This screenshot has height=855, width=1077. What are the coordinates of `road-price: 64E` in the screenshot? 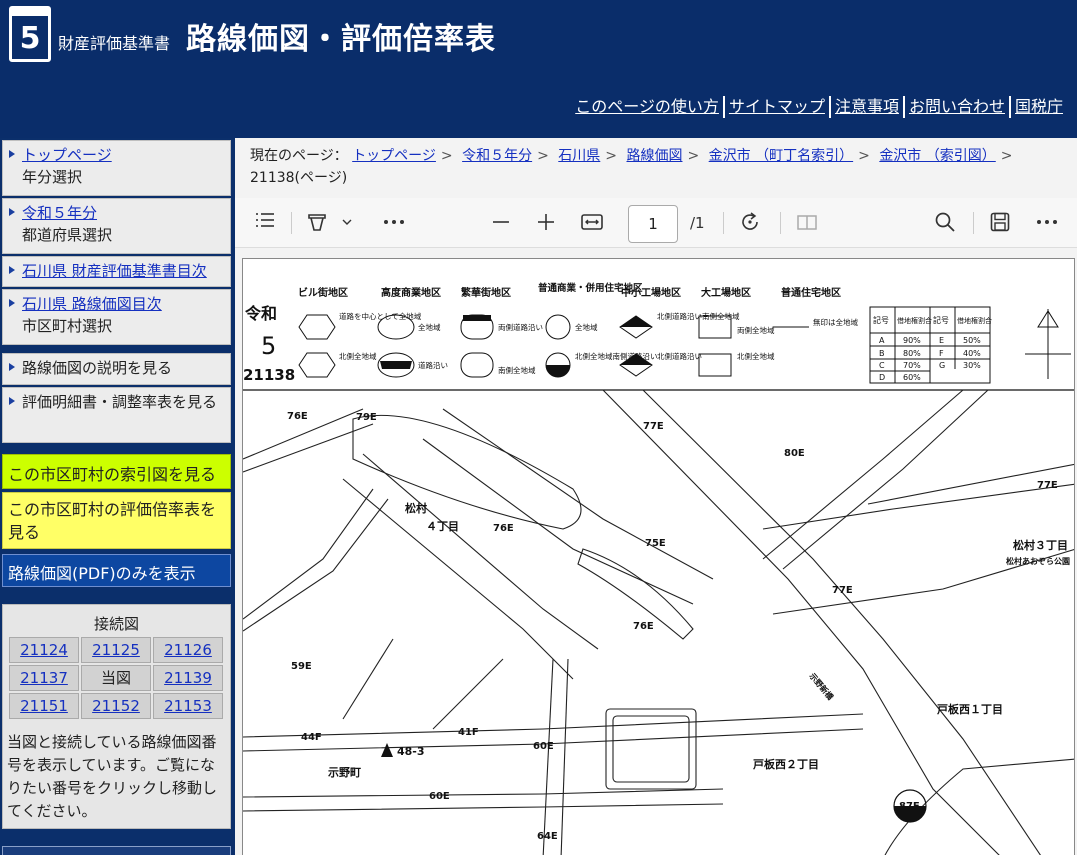 It's located at (547, 836).